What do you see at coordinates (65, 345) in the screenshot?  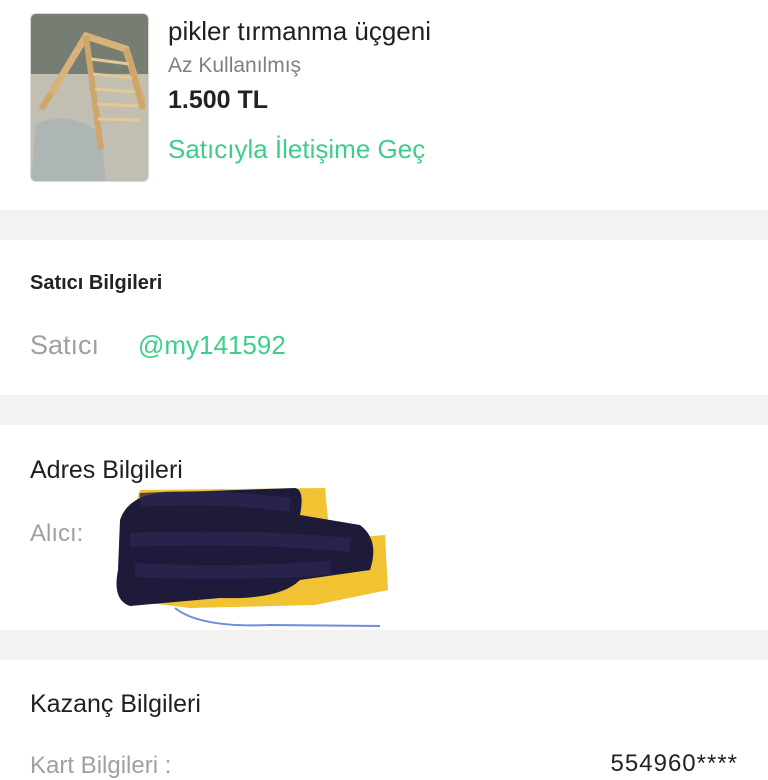 I see `seller-label: Satıcı` at bounding box center [65, 345].